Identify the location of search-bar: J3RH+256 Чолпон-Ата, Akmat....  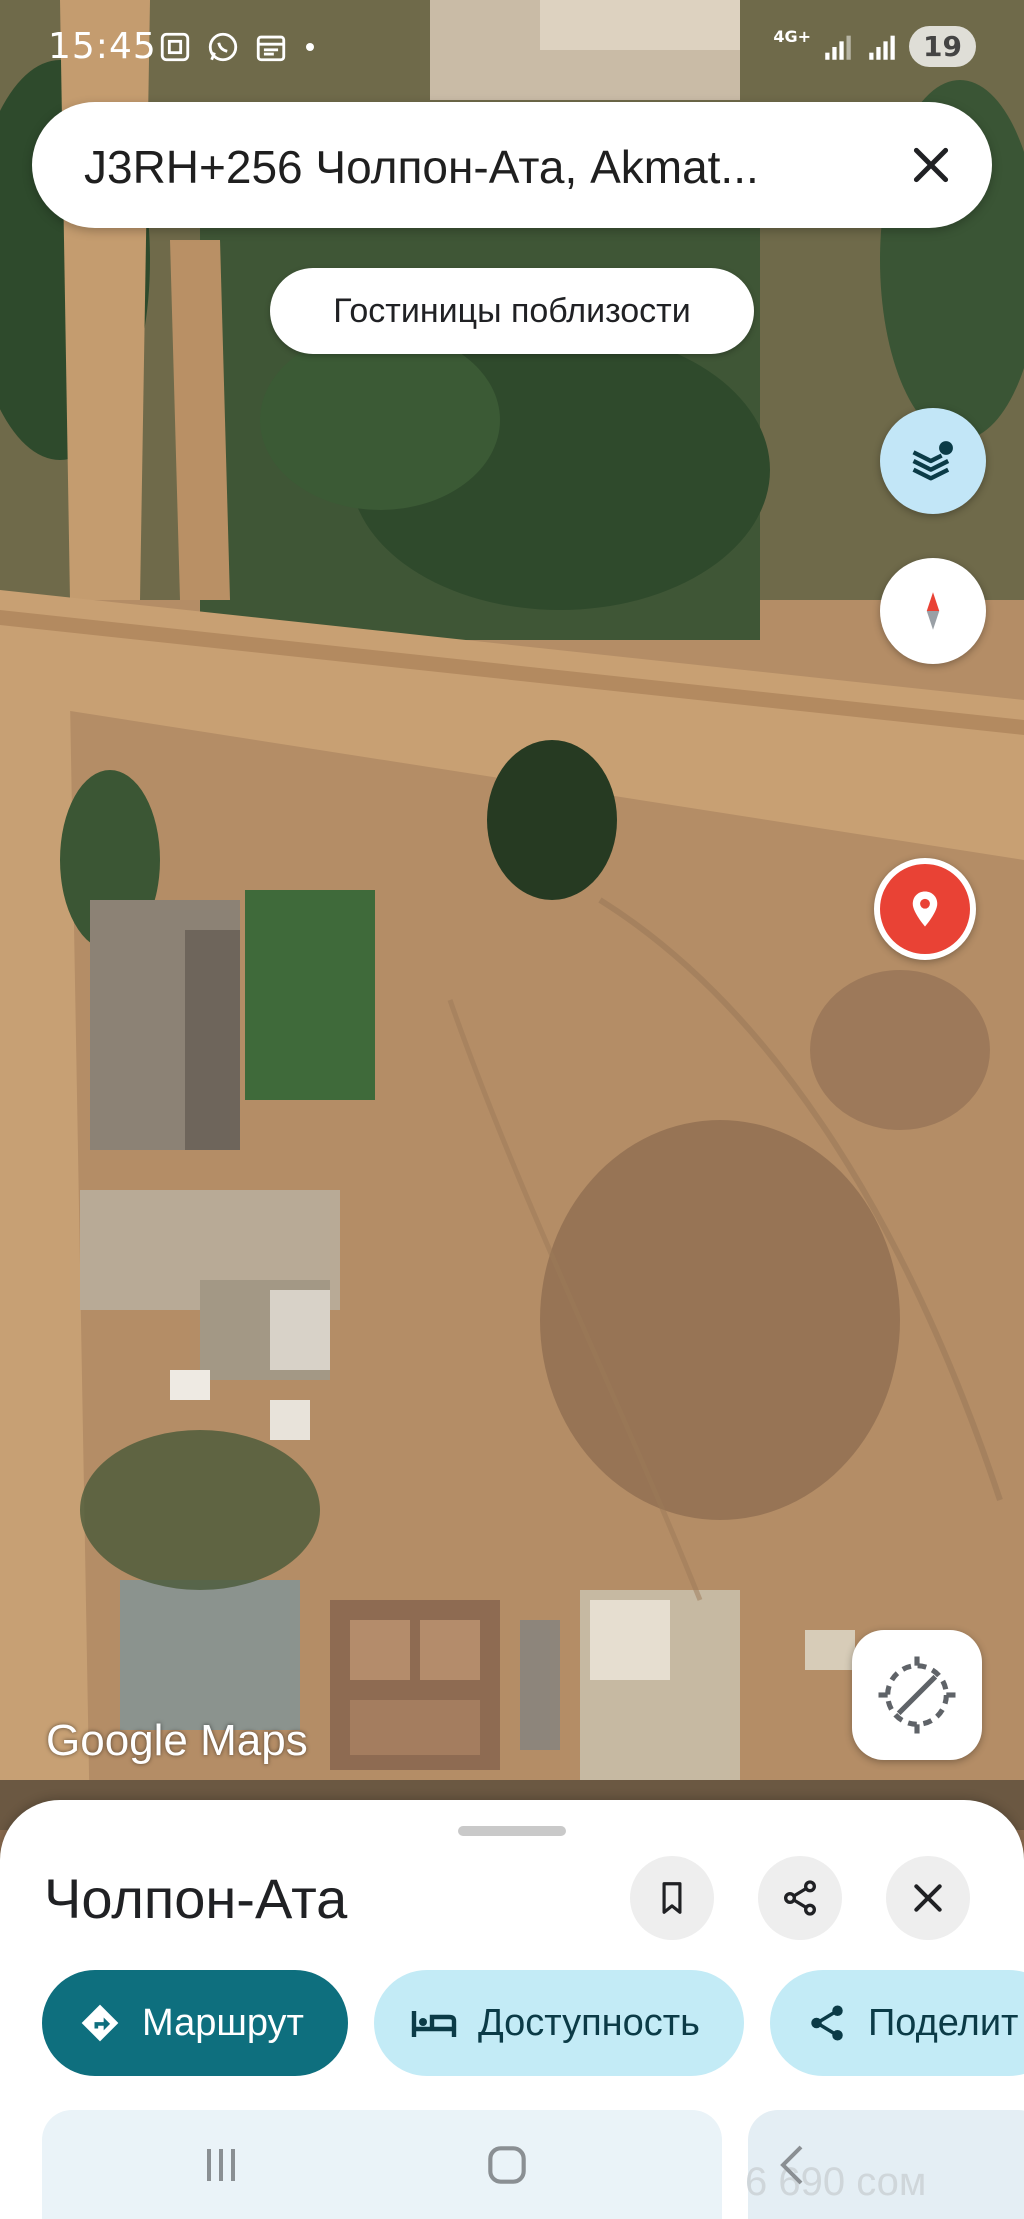
(512, 165).